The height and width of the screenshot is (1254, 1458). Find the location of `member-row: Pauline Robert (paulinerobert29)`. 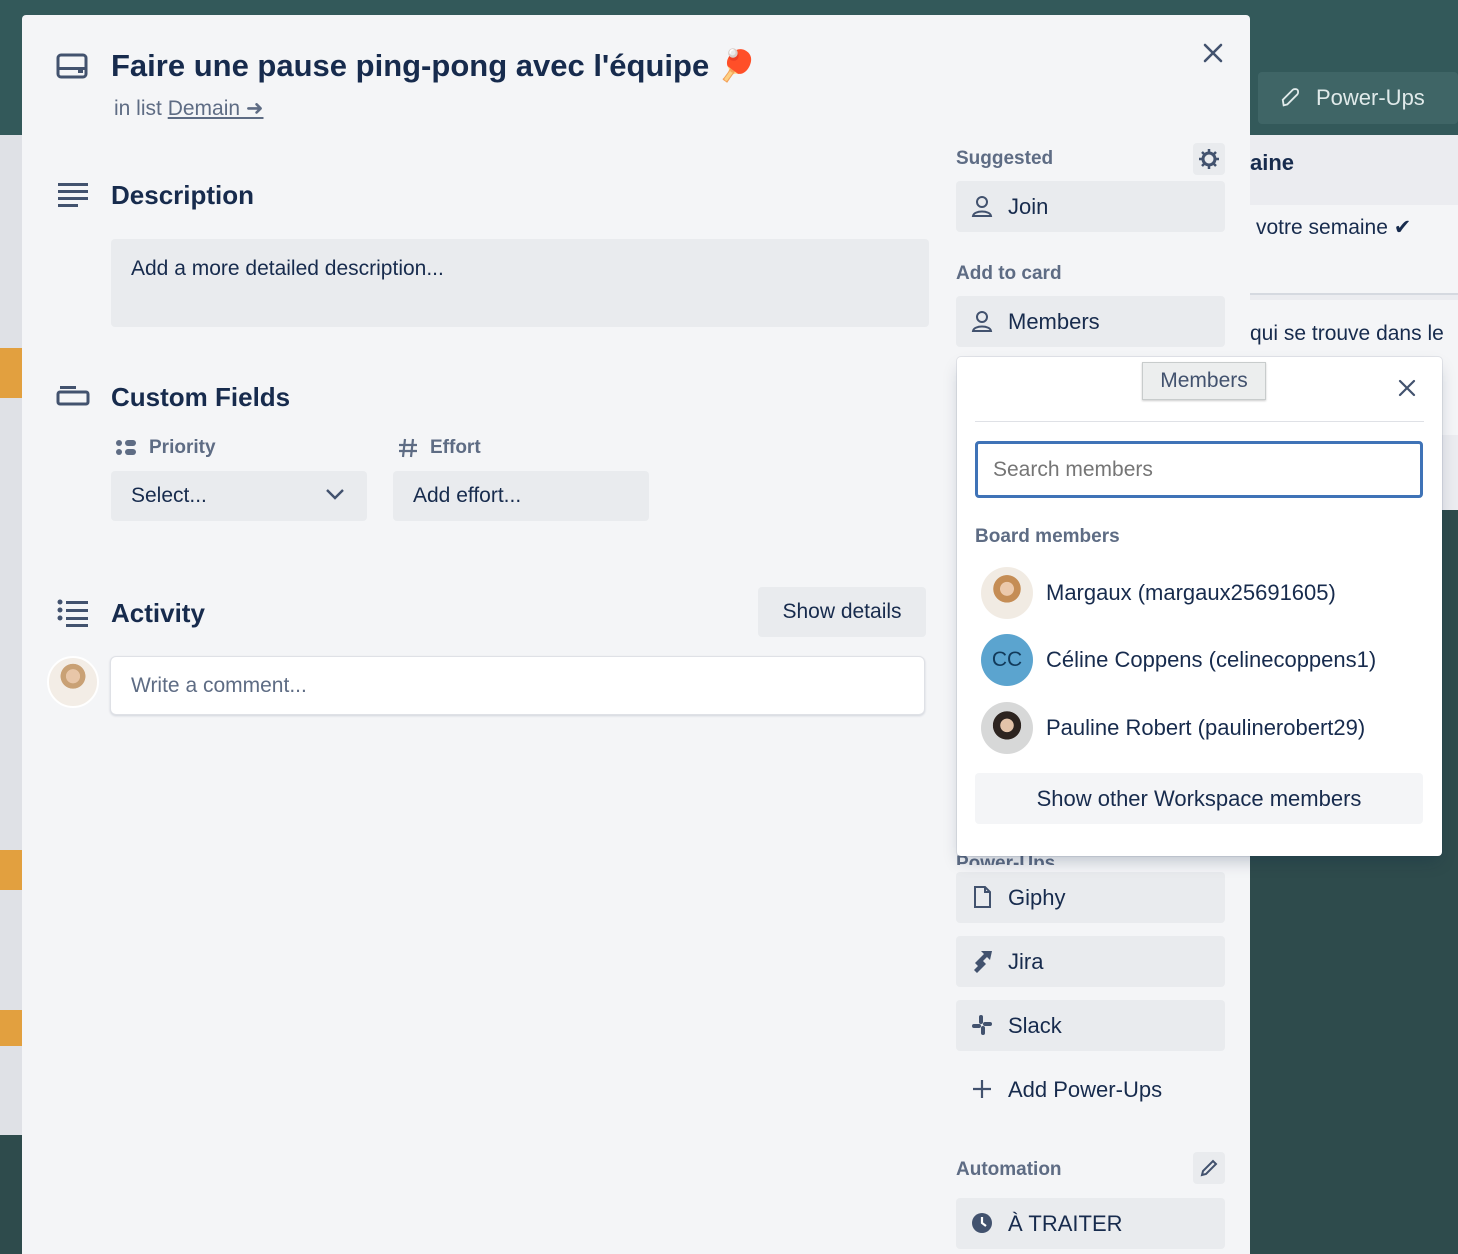

member-row: Pauline Robert (paulinerobert29) is located at coordinates (1199, 728).